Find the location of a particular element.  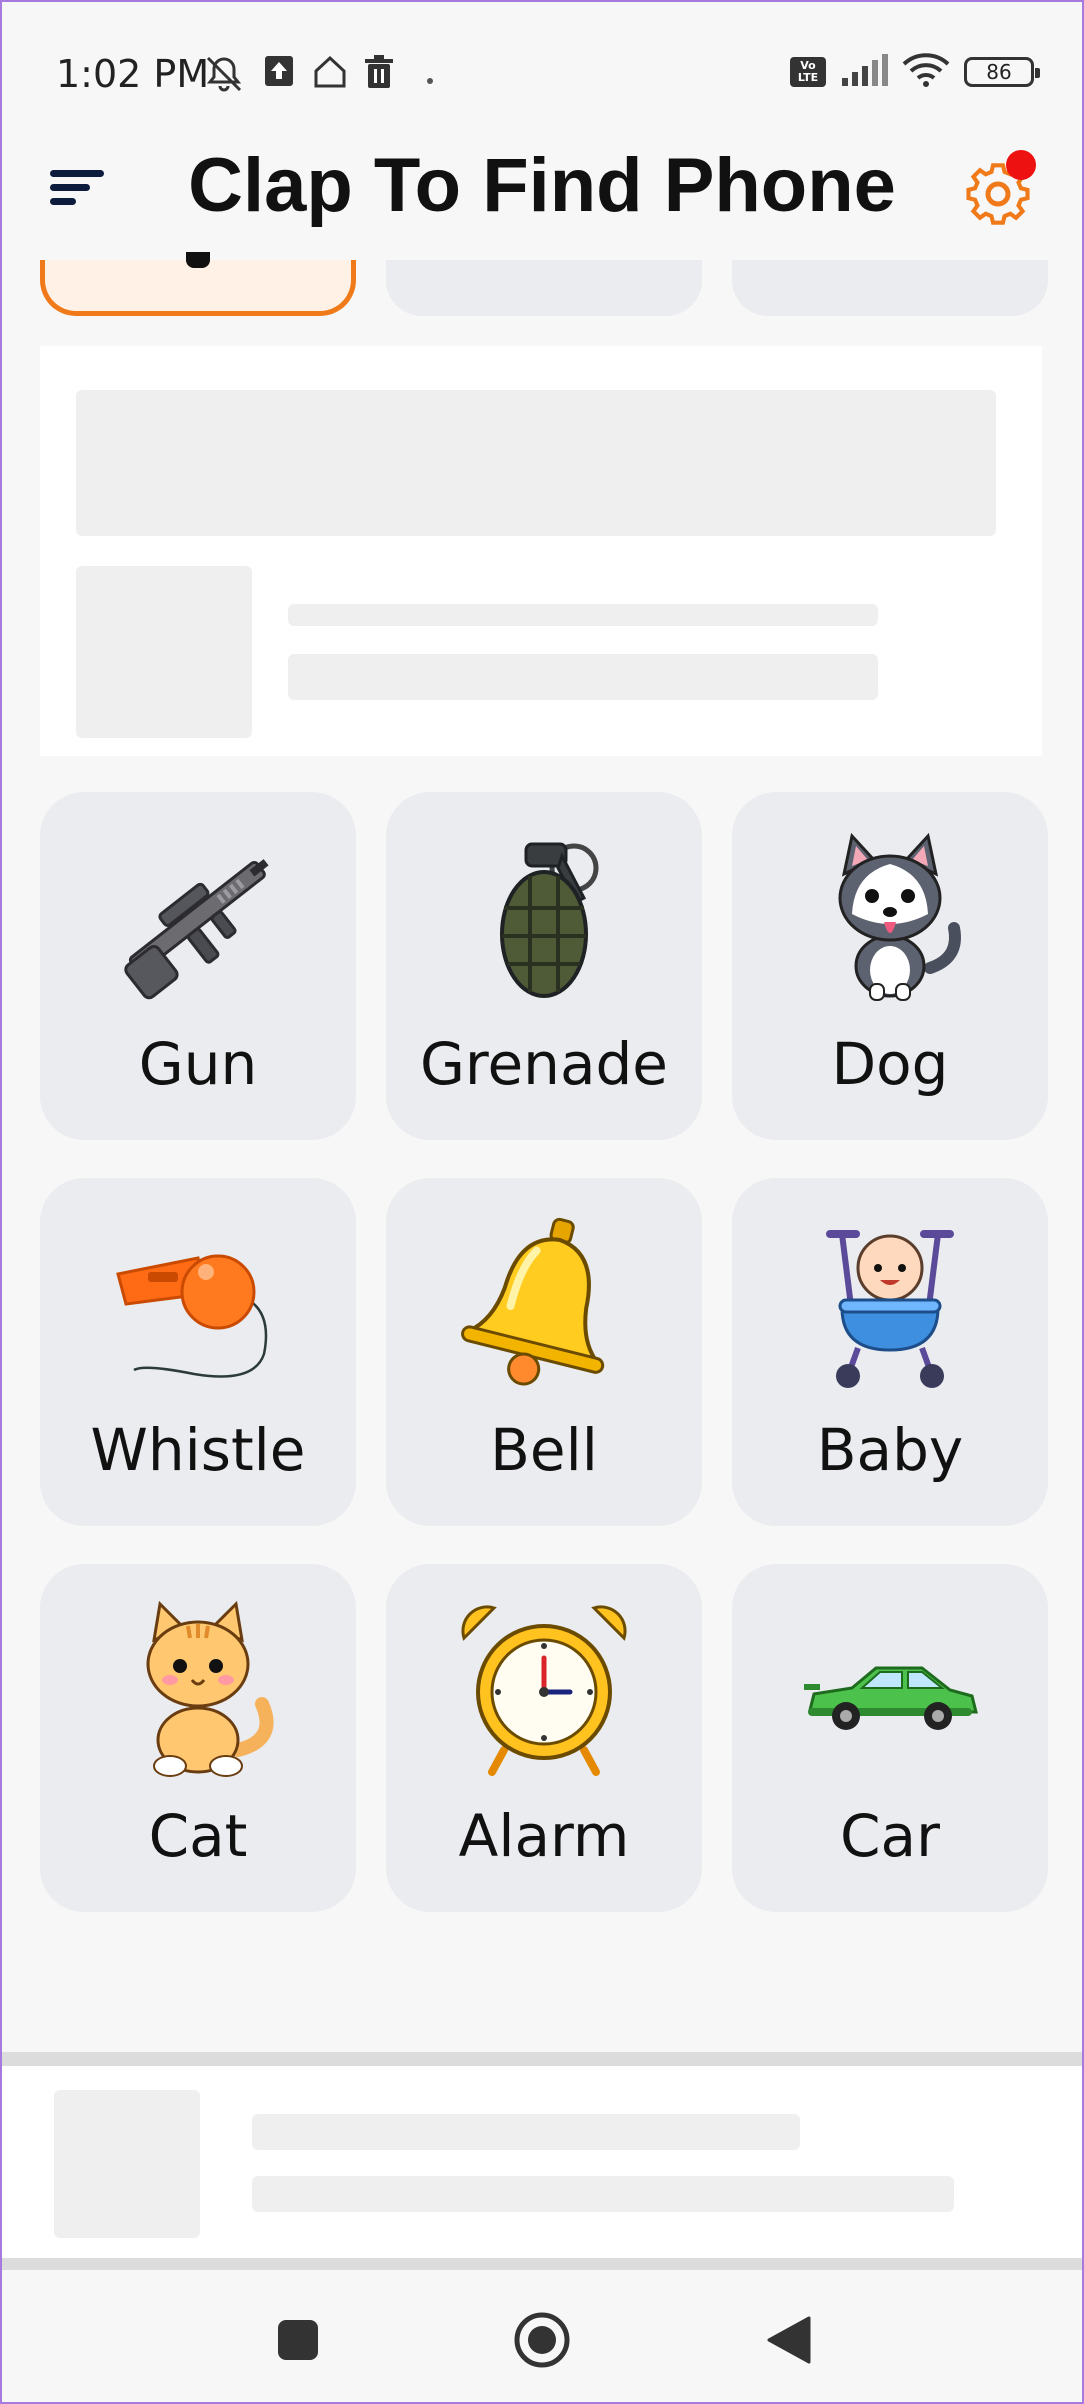

home-button is located at coordinates (542, 2340).